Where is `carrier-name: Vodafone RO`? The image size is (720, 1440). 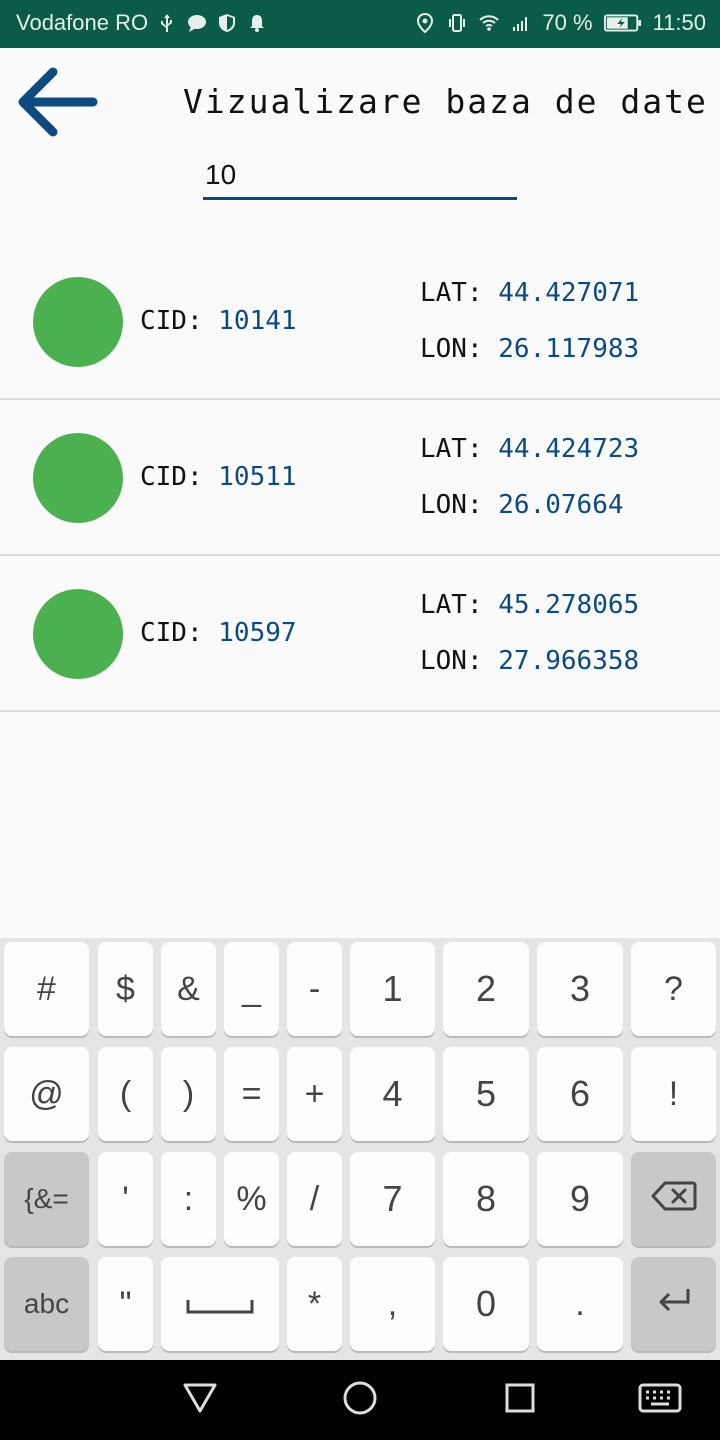
carrier-name: Vodafone RO is located at coordinates (82, 22).